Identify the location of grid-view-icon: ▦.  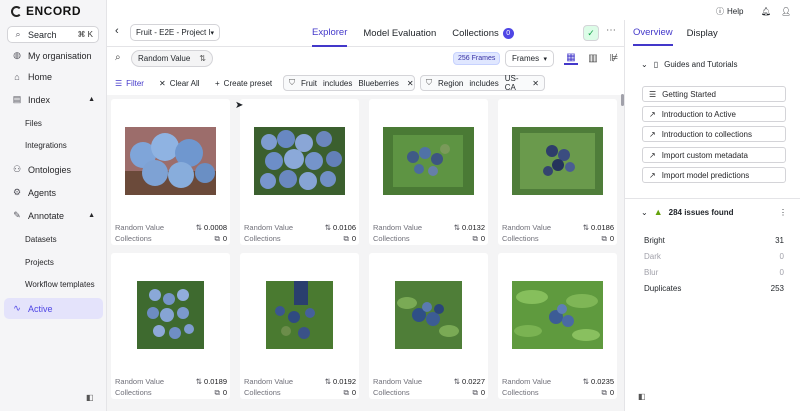
(571, 58).